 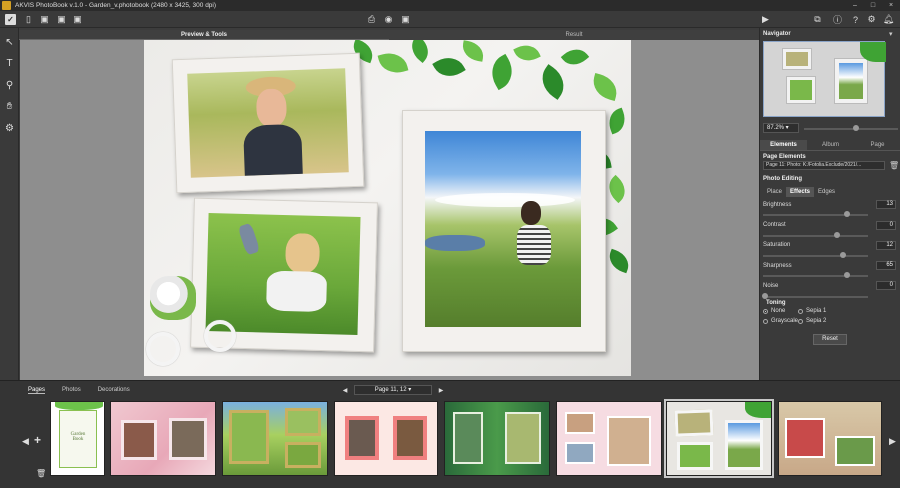 What do you see at coordinates (800, 321) in the screenshot?
I see `toning-sepia2-radio` at bounding box center [800, 321].